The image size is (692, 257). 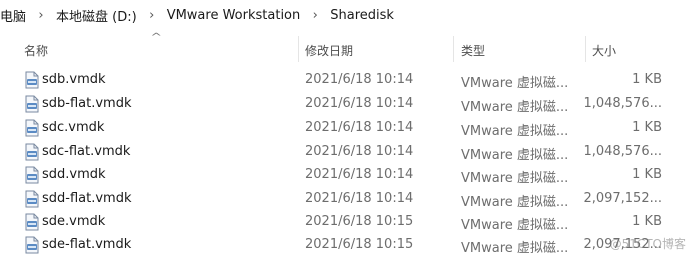 I want to click on breadcrumb-item-vmware-workstation: VMware Workstation, so click(x=234, y=15).